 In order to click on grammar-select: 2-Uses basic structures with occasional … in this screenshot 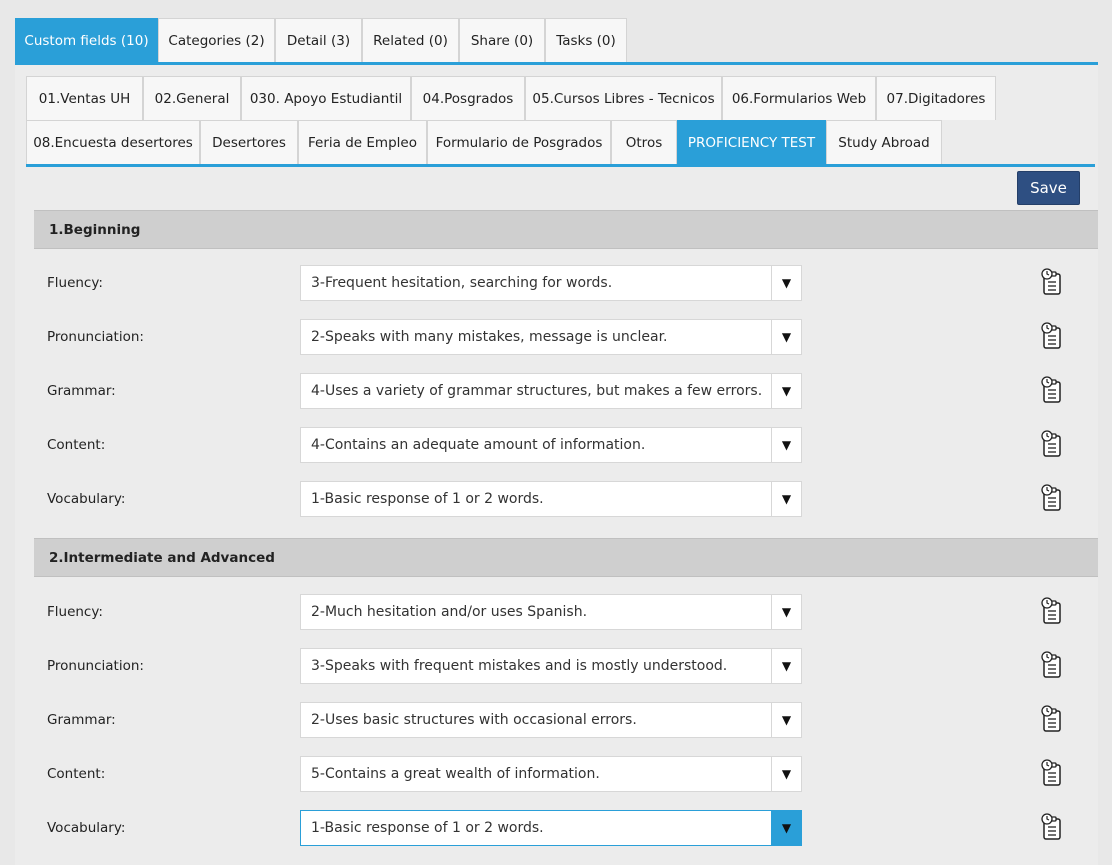, I will do `click(551, 720)`.